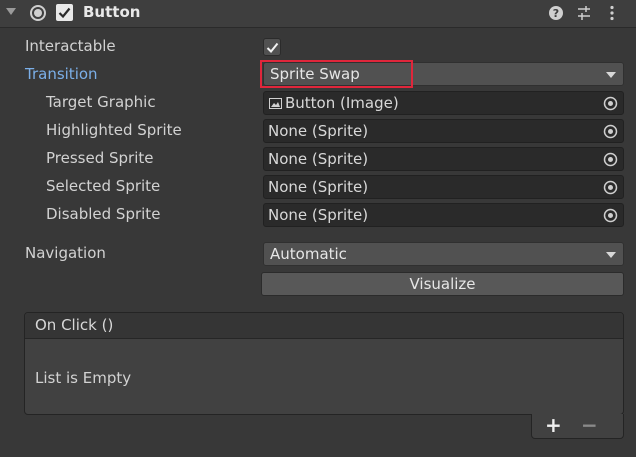  I want to click on selected-sprite-label: Selected Sprite, so click(103, 186).